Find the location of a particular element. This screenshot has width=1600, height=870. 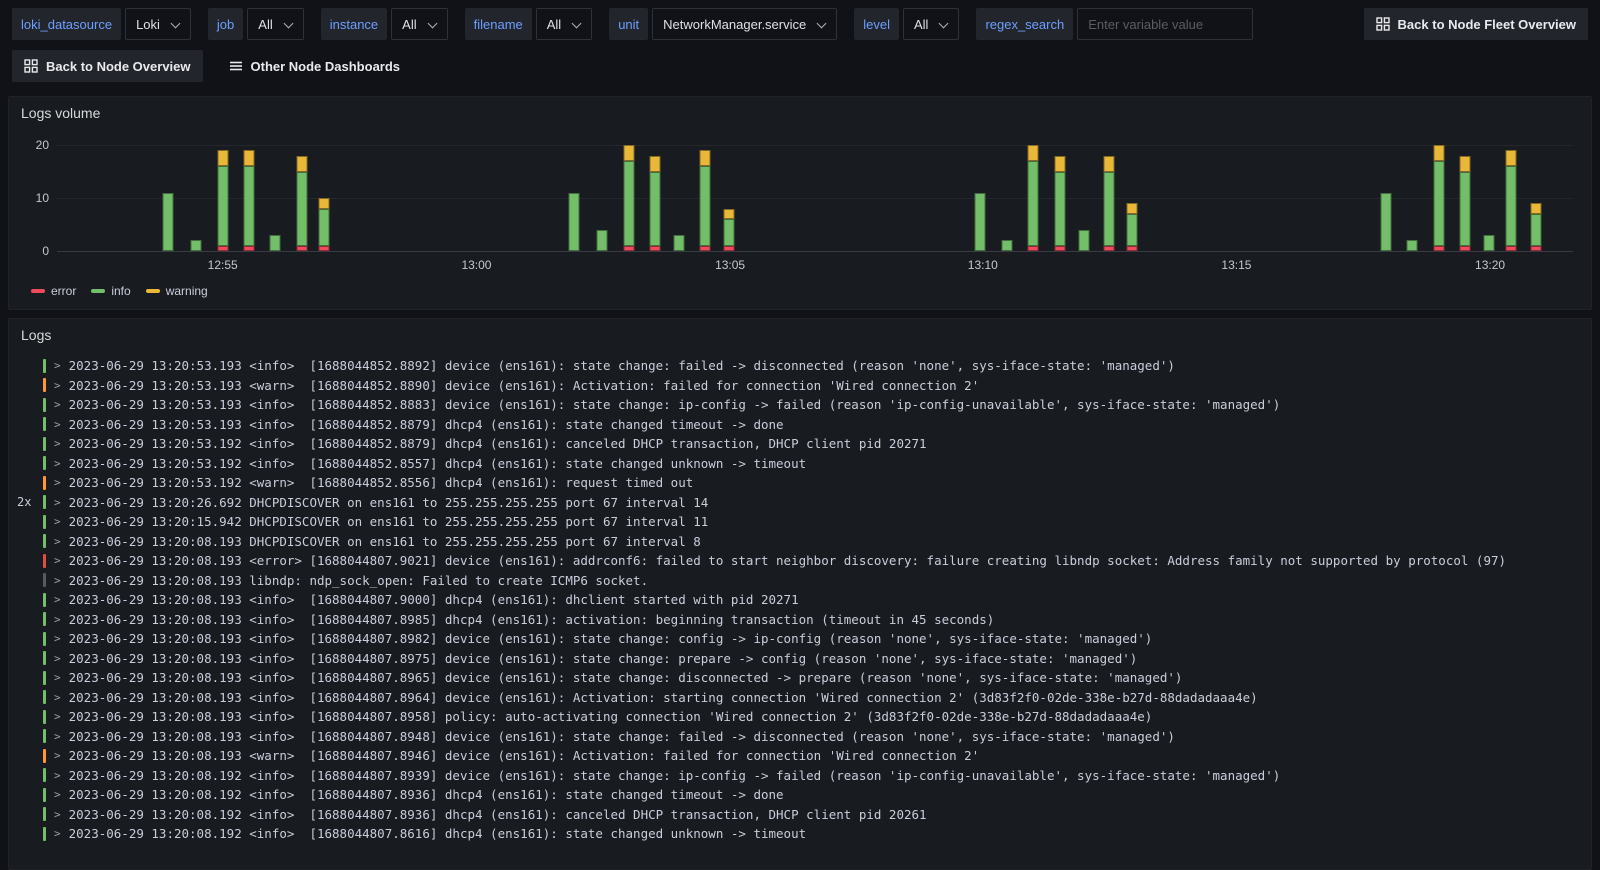

filename-dropdown: All is located at coordinates (564, 24).